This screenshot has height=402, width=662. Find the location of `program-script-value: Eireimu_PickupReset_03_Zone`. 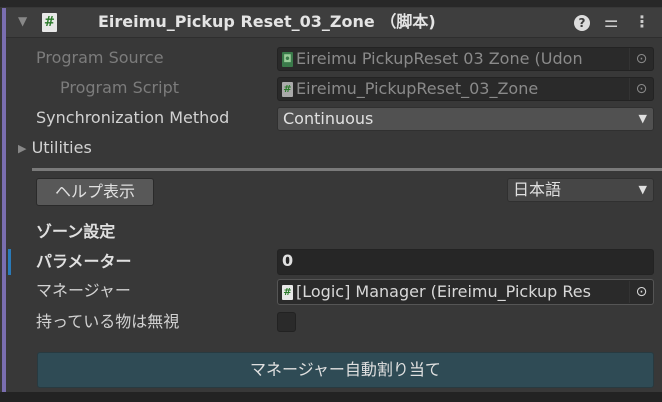

program-script-value: Eireimu_PickupReset_03_Zone is located at coordinates (417, 88).